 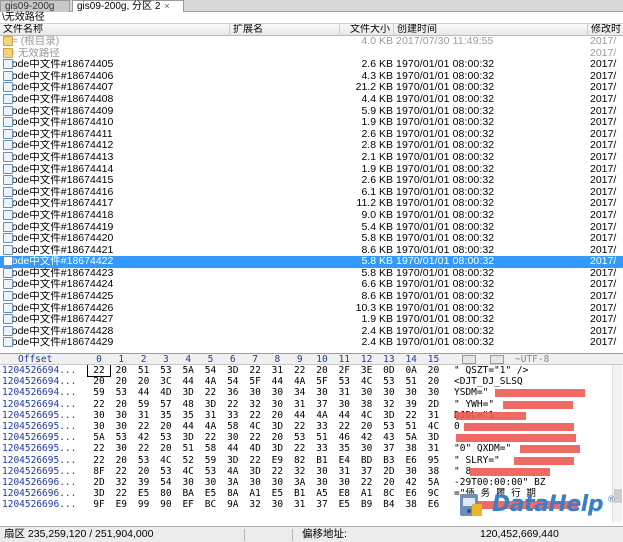 What do you see at coordinates (434, 460) in the screenshot?
I see `hex-byte: 95` at bounding box center [434, 460].